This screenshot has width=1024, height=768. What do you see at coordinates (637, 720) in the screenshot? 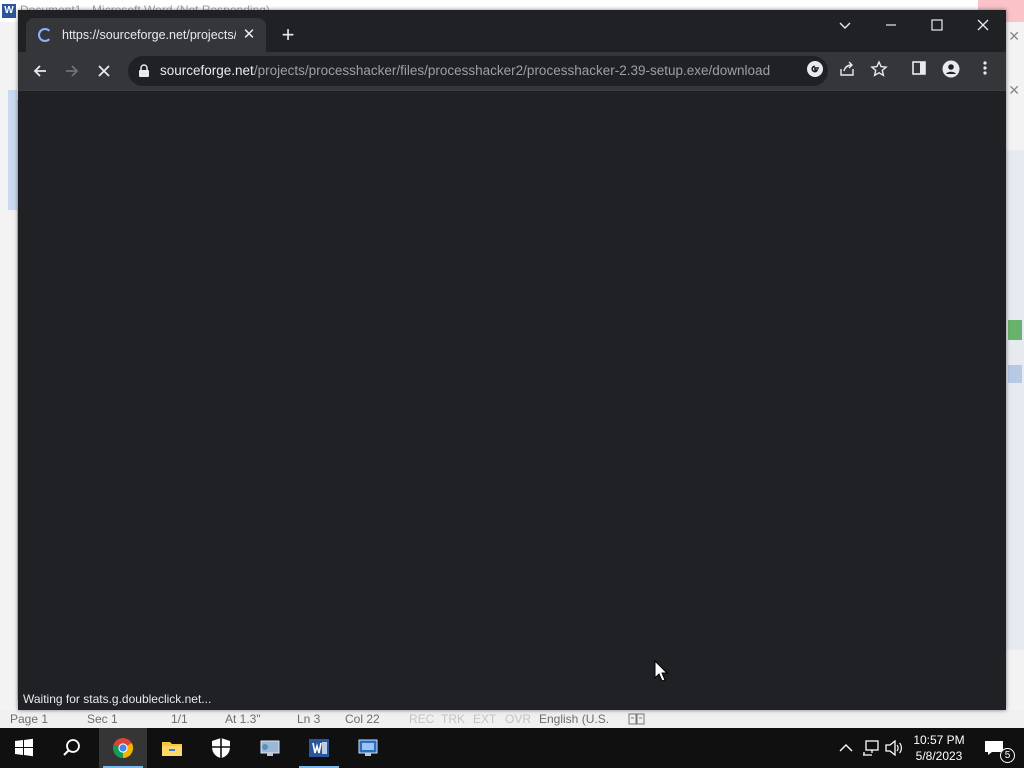
I see `word-spelling-icon` at bounding box center [637, 720].